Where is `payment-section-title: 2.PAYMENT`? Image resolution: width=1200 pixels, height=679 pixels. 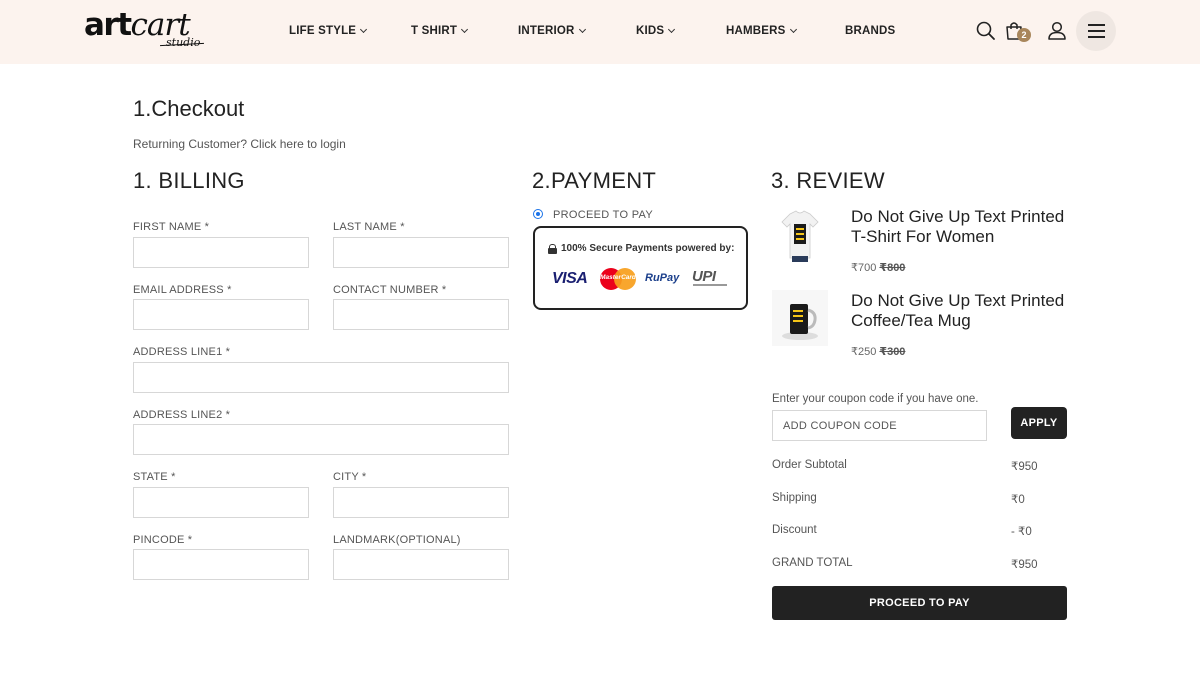
payment-section-title: 2.PAYMENT is located at coordinates (594, 180).